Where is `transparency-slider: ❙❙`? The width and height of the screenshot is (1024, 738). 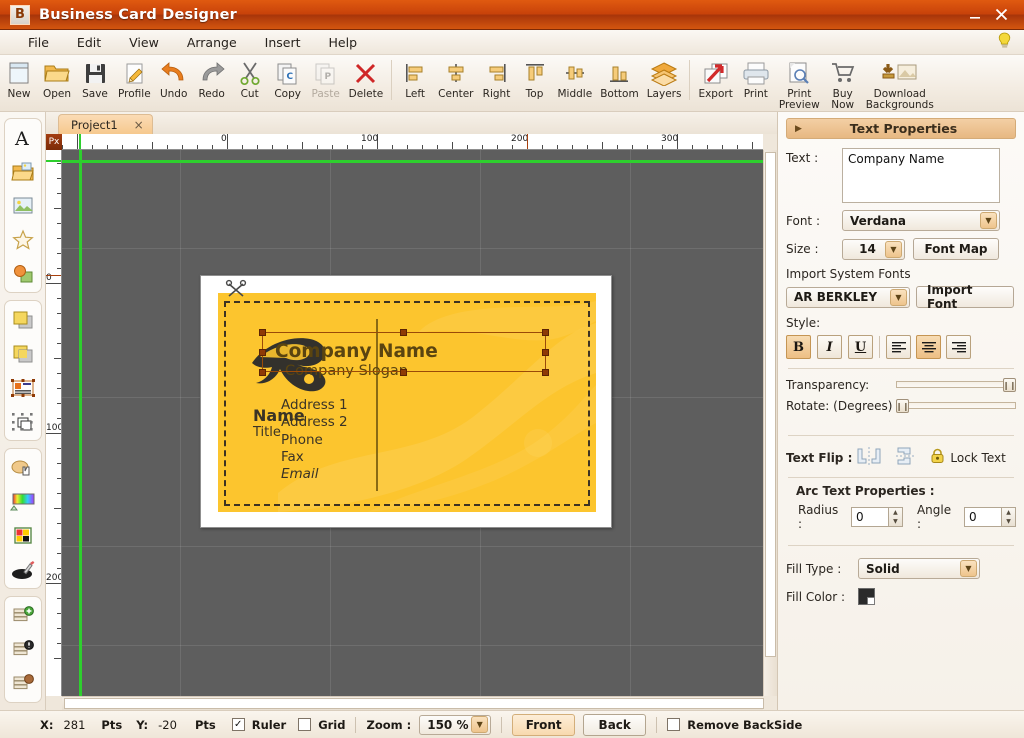 transparency-slider: ❙❙ is located at coordinates (956, 385).